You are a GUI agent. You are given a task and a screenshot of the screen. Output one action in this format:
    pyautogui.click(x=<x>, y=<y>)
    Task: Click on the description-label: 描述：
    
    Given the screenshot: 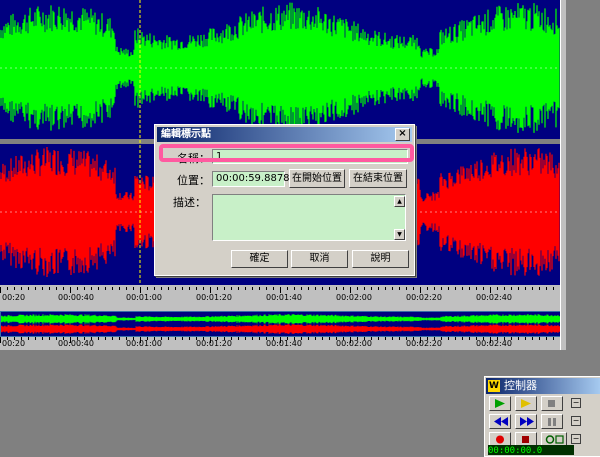 What is the action you would take?
    pyautogui.click(x=189, y=202)
    